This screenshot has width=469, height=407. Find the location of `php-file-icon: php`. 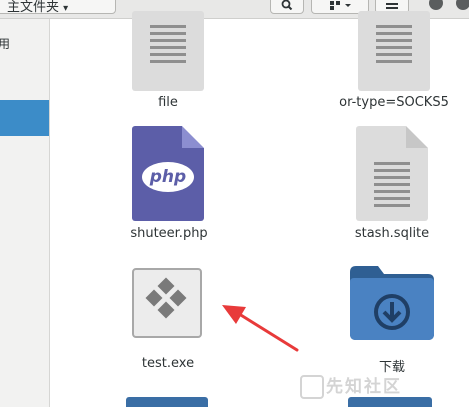

php-file-icon: php is located at coordinates (168, 173).